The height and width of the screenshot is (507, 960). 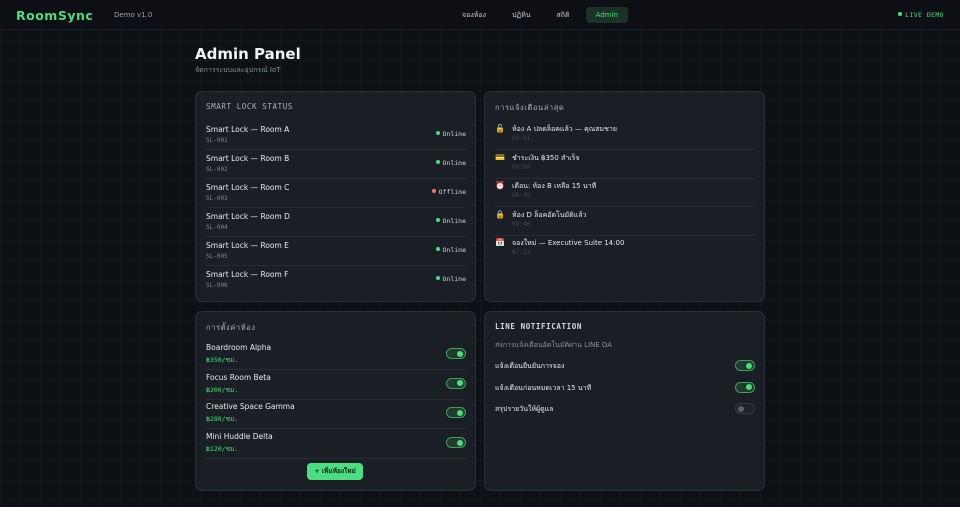 I want to click on main-nav: จองห้อง ปฏิทิน สถิติ Admin, so click(x=540, y=15).